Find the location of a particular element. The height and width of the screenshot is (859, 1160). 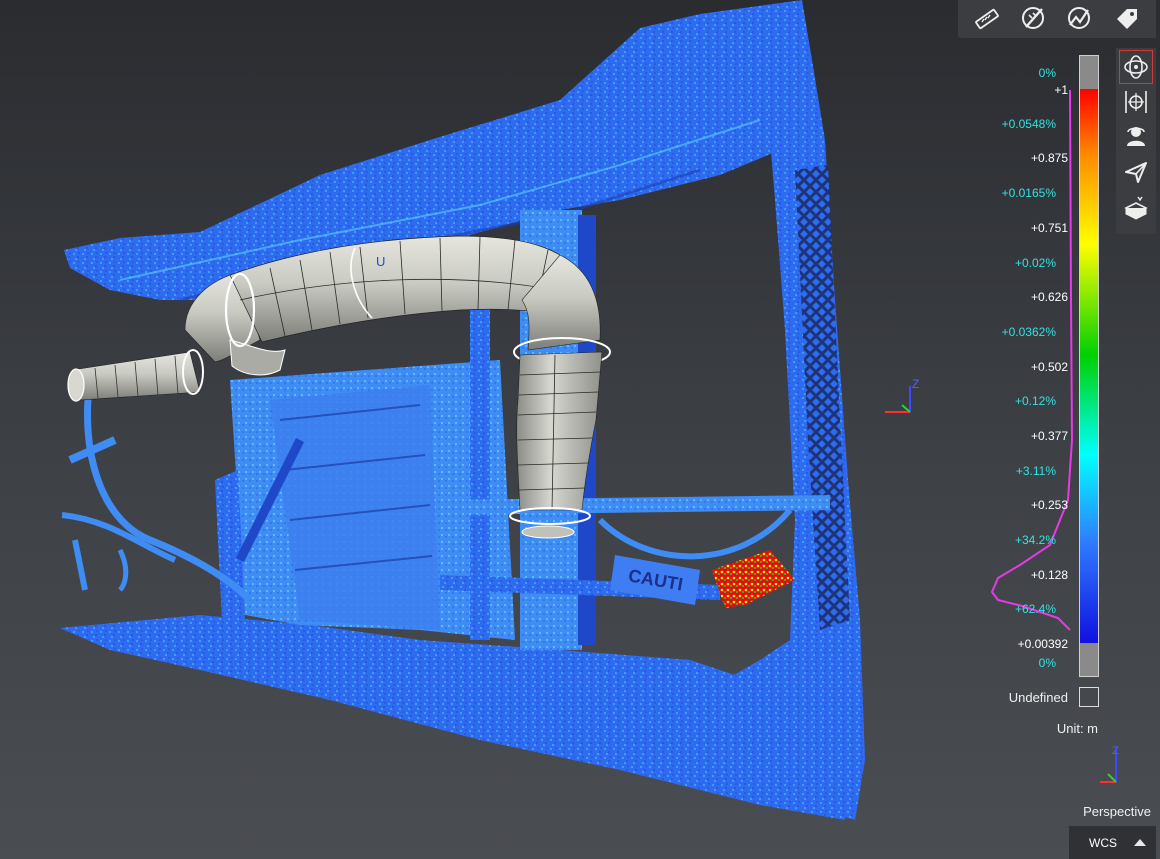

fly-button is located at coordinates (1136, 172).